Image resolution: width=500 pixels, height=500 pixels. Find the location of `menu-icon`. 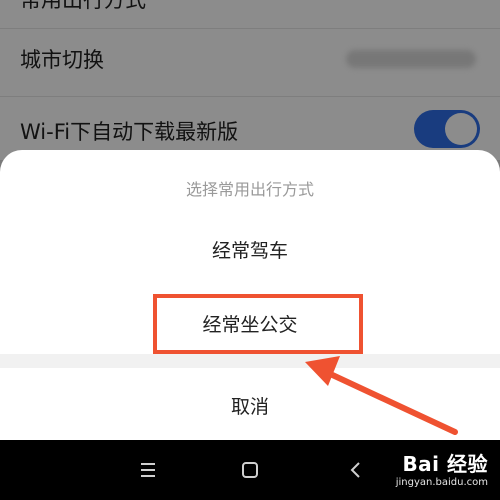

menu-icon is located at coordinates (148, 470).